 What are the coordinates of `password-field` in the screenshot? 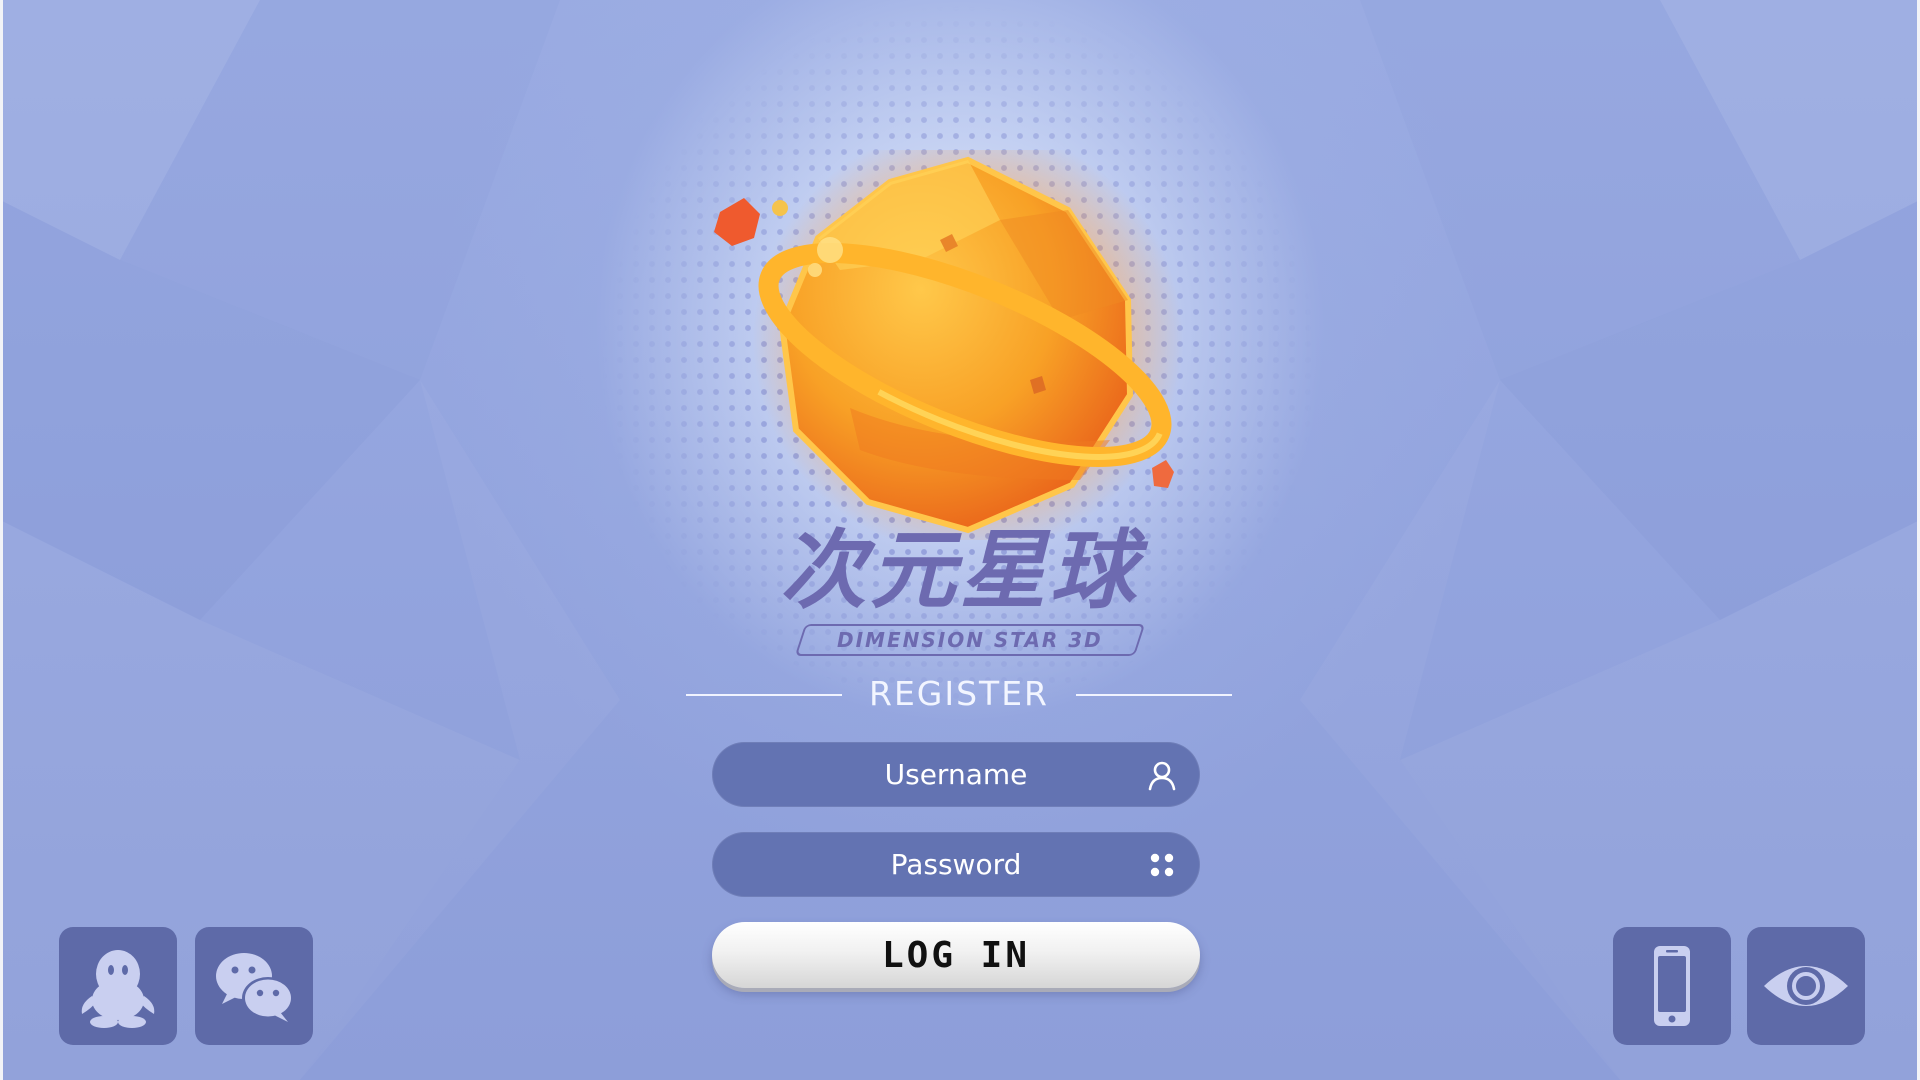 It's located at (956, 864).